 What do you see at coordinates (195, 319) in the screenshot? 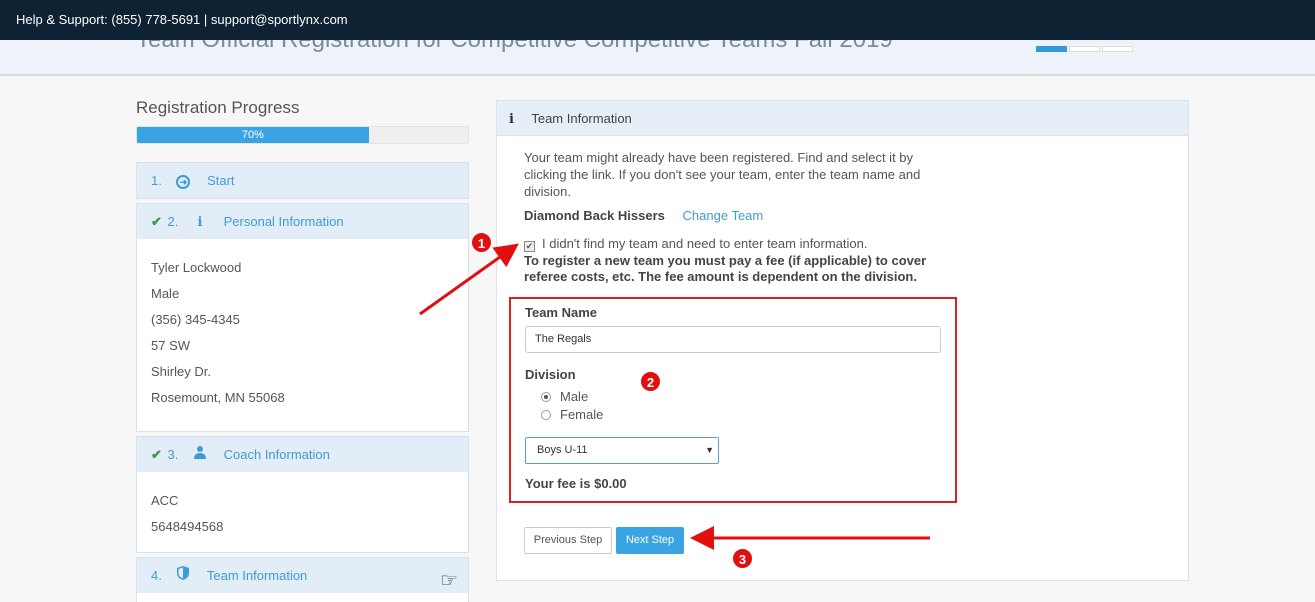
I see `detail-phone: (356) 345-4345` at bounding box center [195, 319].